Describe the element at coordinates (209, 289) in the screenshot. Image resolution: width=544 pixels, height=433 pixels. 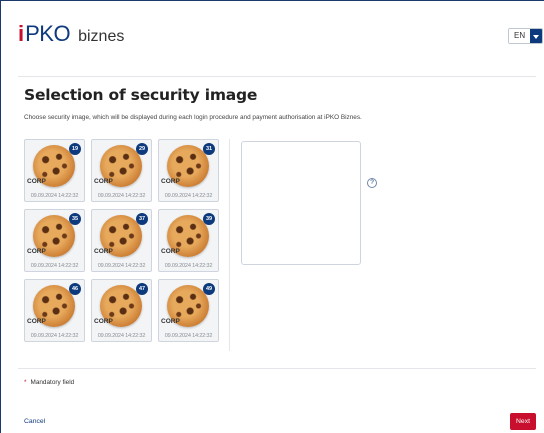
I see `image-number-badge: 49` at that location.